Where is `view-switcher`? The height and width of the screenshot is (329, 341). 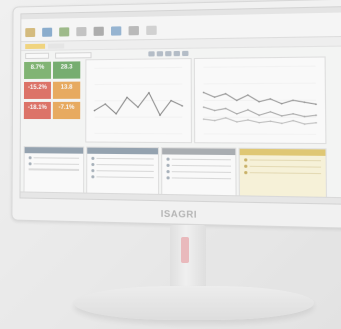
view-switcher is located at coordinates (168, 53).